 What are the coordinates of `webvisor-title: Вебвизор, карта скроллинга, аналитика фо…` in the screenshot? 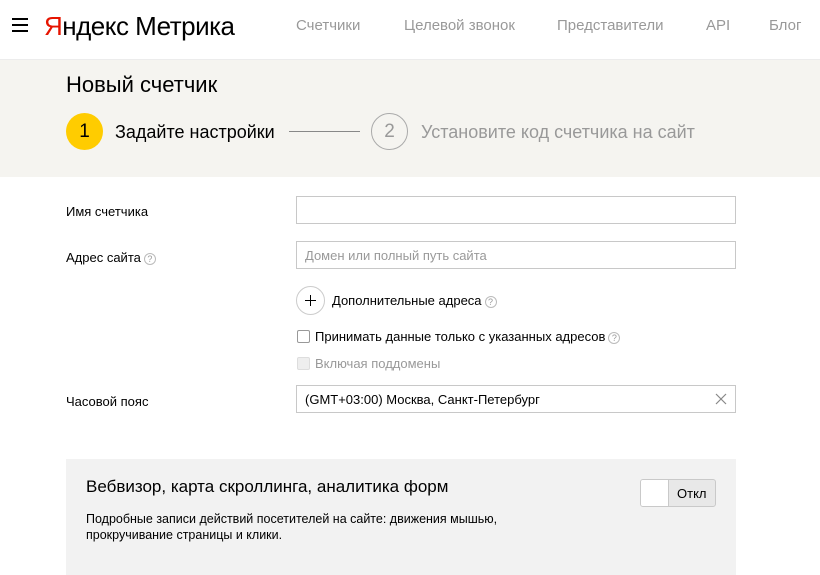 It's located at (267, 486).